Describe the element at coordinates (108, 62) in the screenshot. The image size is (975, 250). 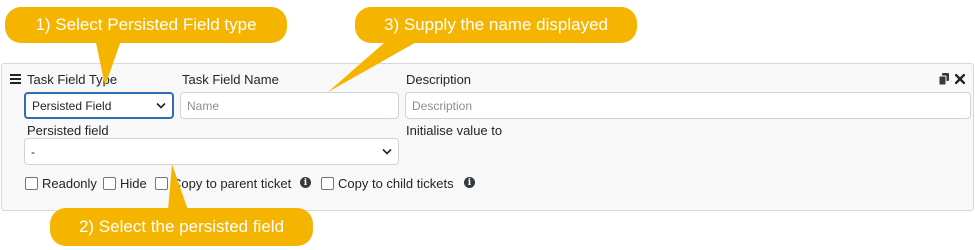
I see `callout-1-pointer` at that location.